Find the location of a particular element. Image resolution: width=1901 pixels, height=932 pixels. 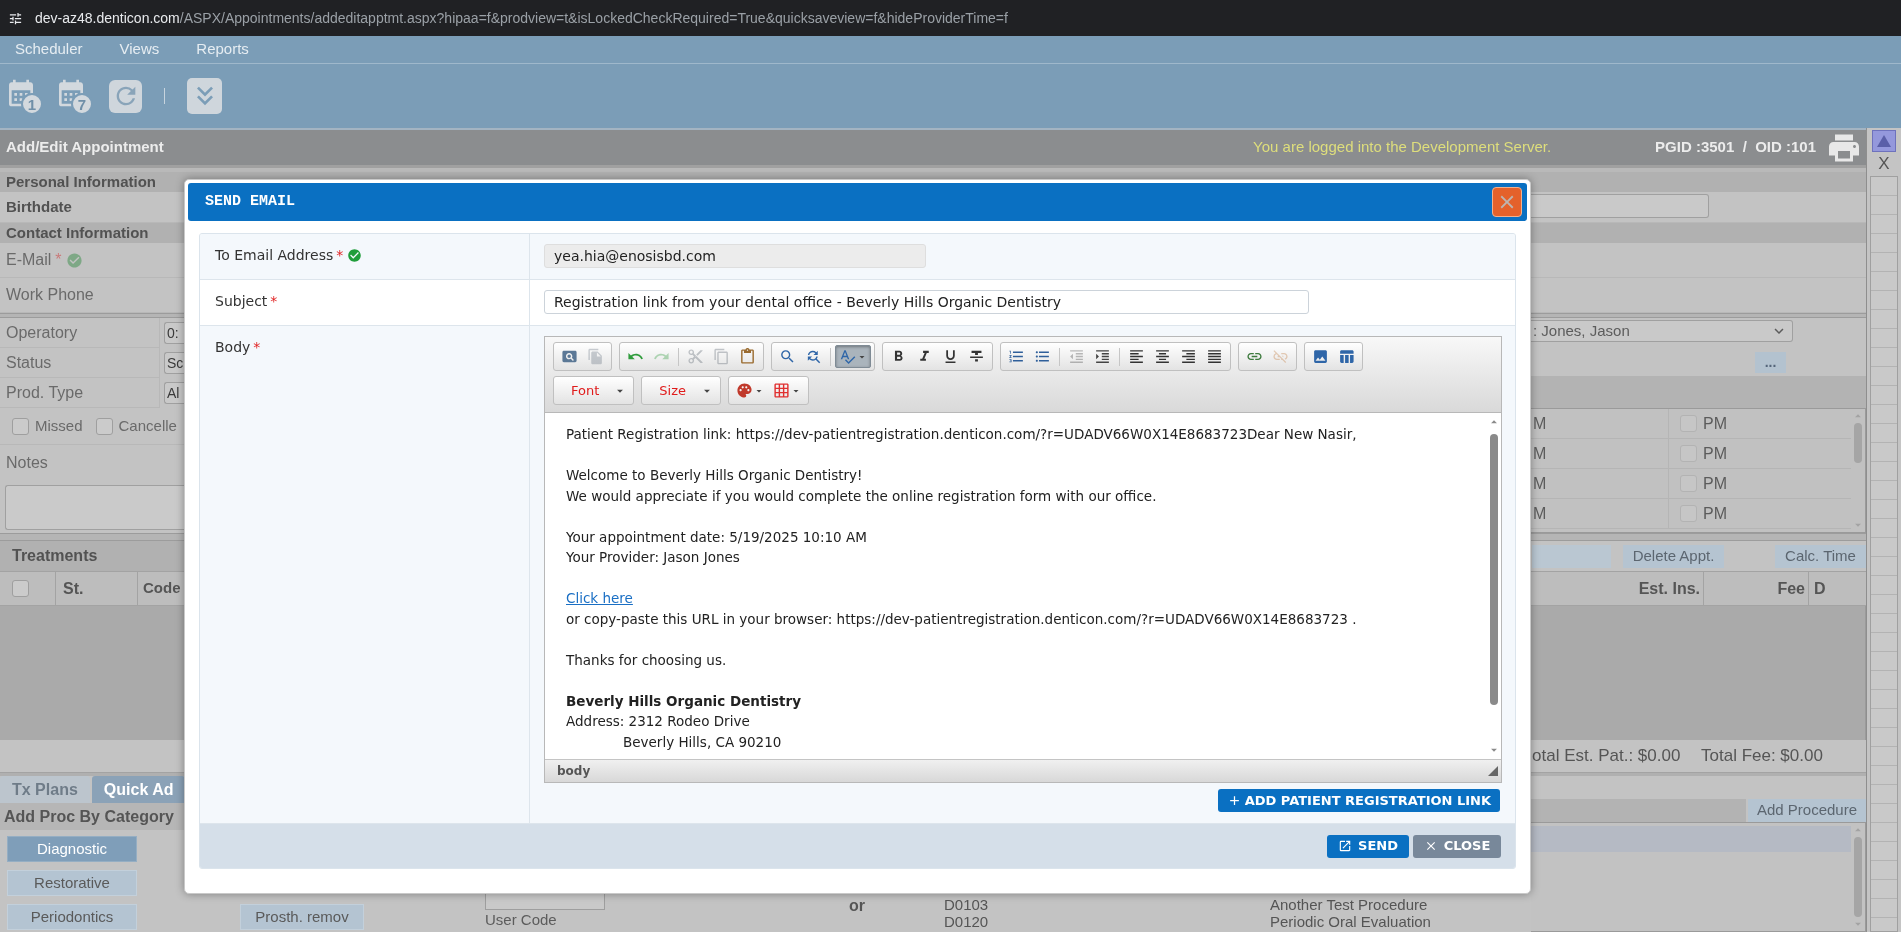

menu-item: Reports is located at coordinates (222, 49).